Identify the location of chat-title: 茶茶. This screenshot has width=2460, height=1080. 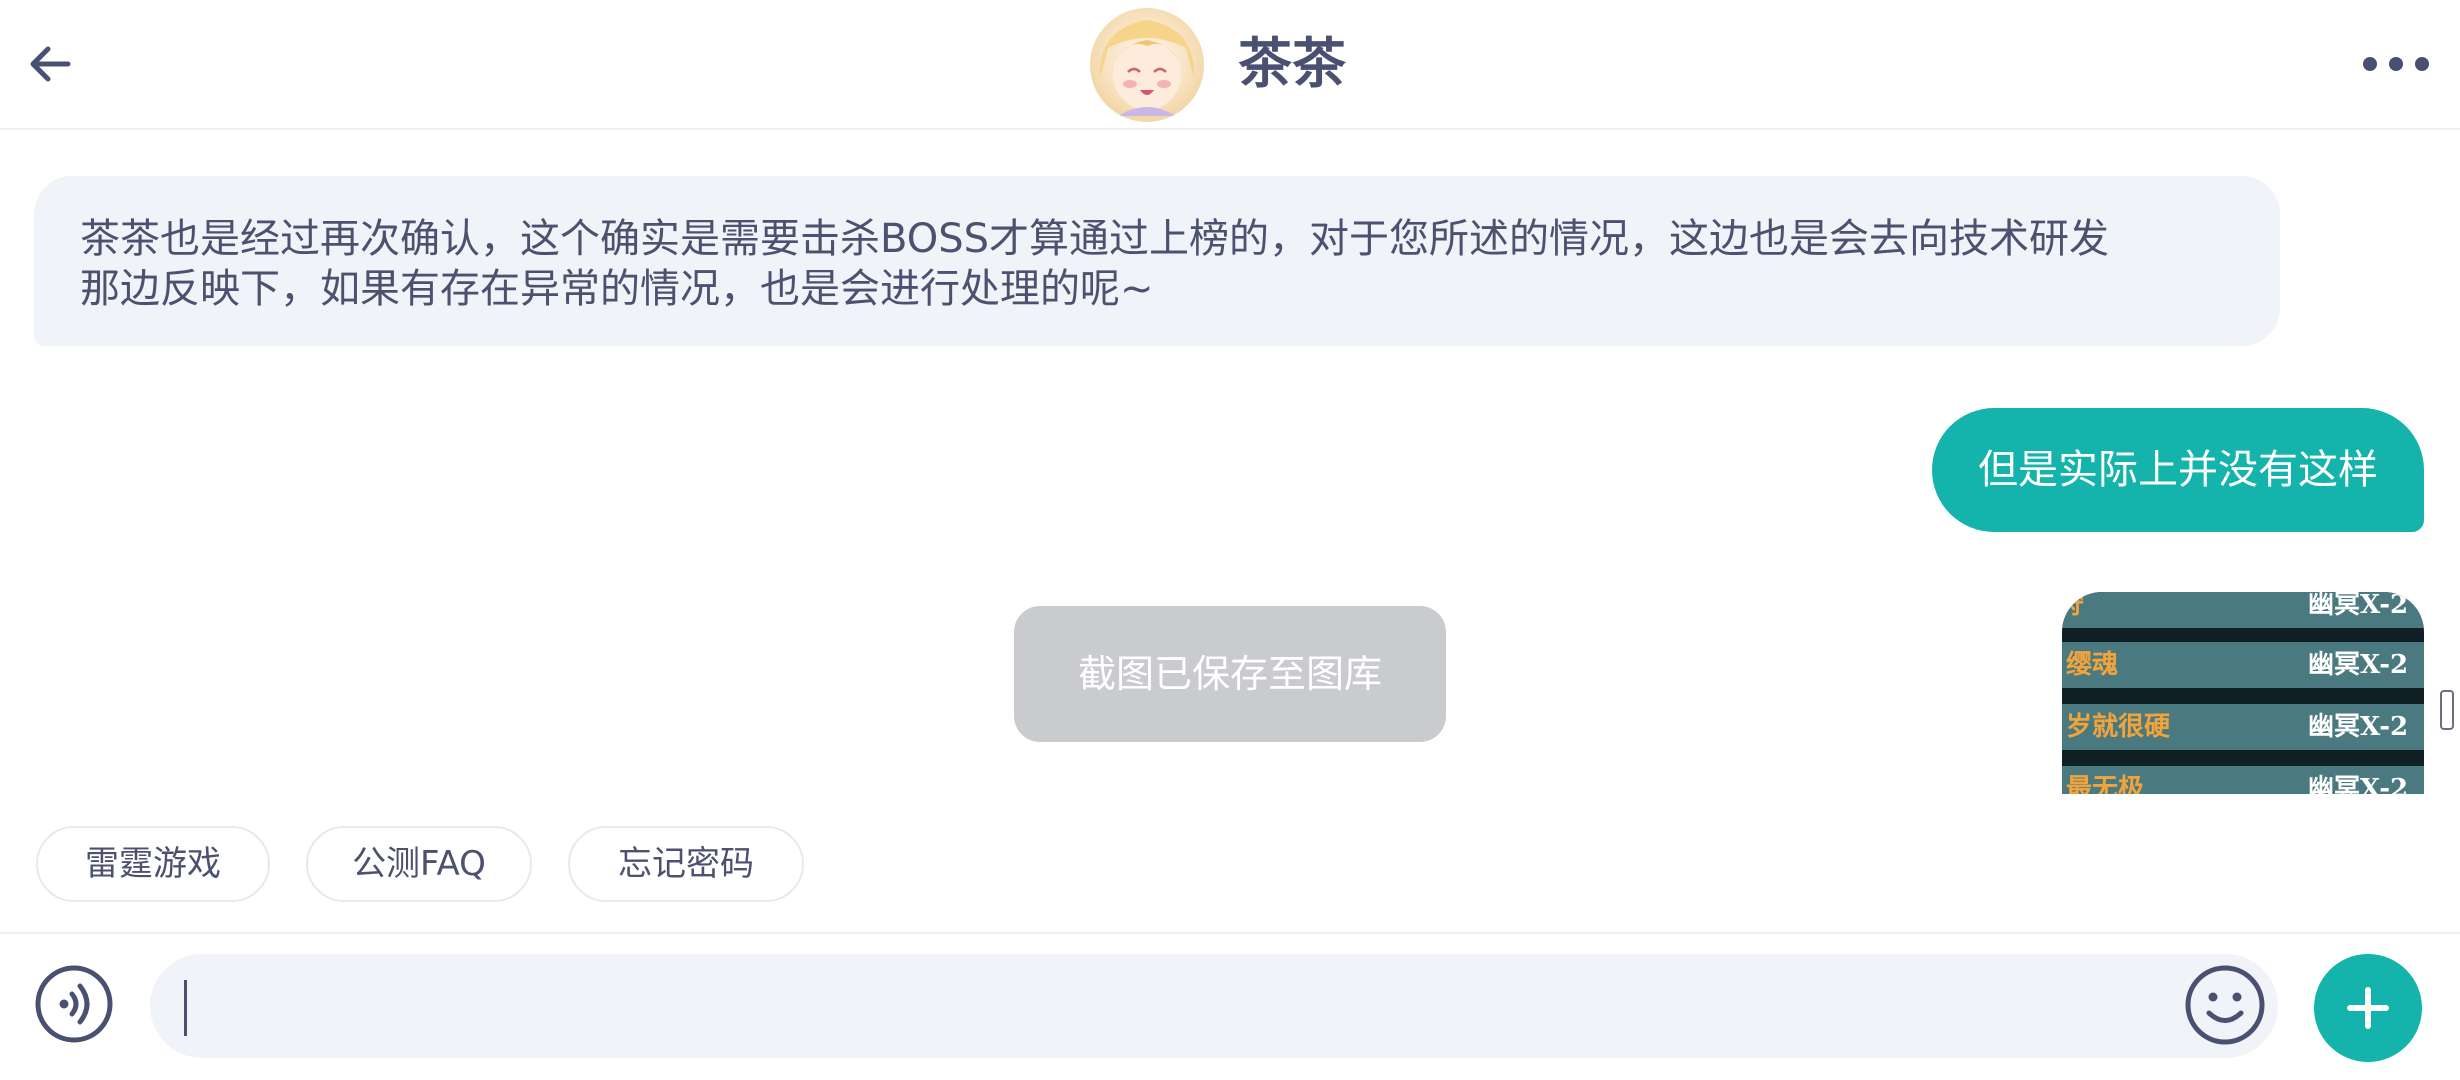
(1292, 63).